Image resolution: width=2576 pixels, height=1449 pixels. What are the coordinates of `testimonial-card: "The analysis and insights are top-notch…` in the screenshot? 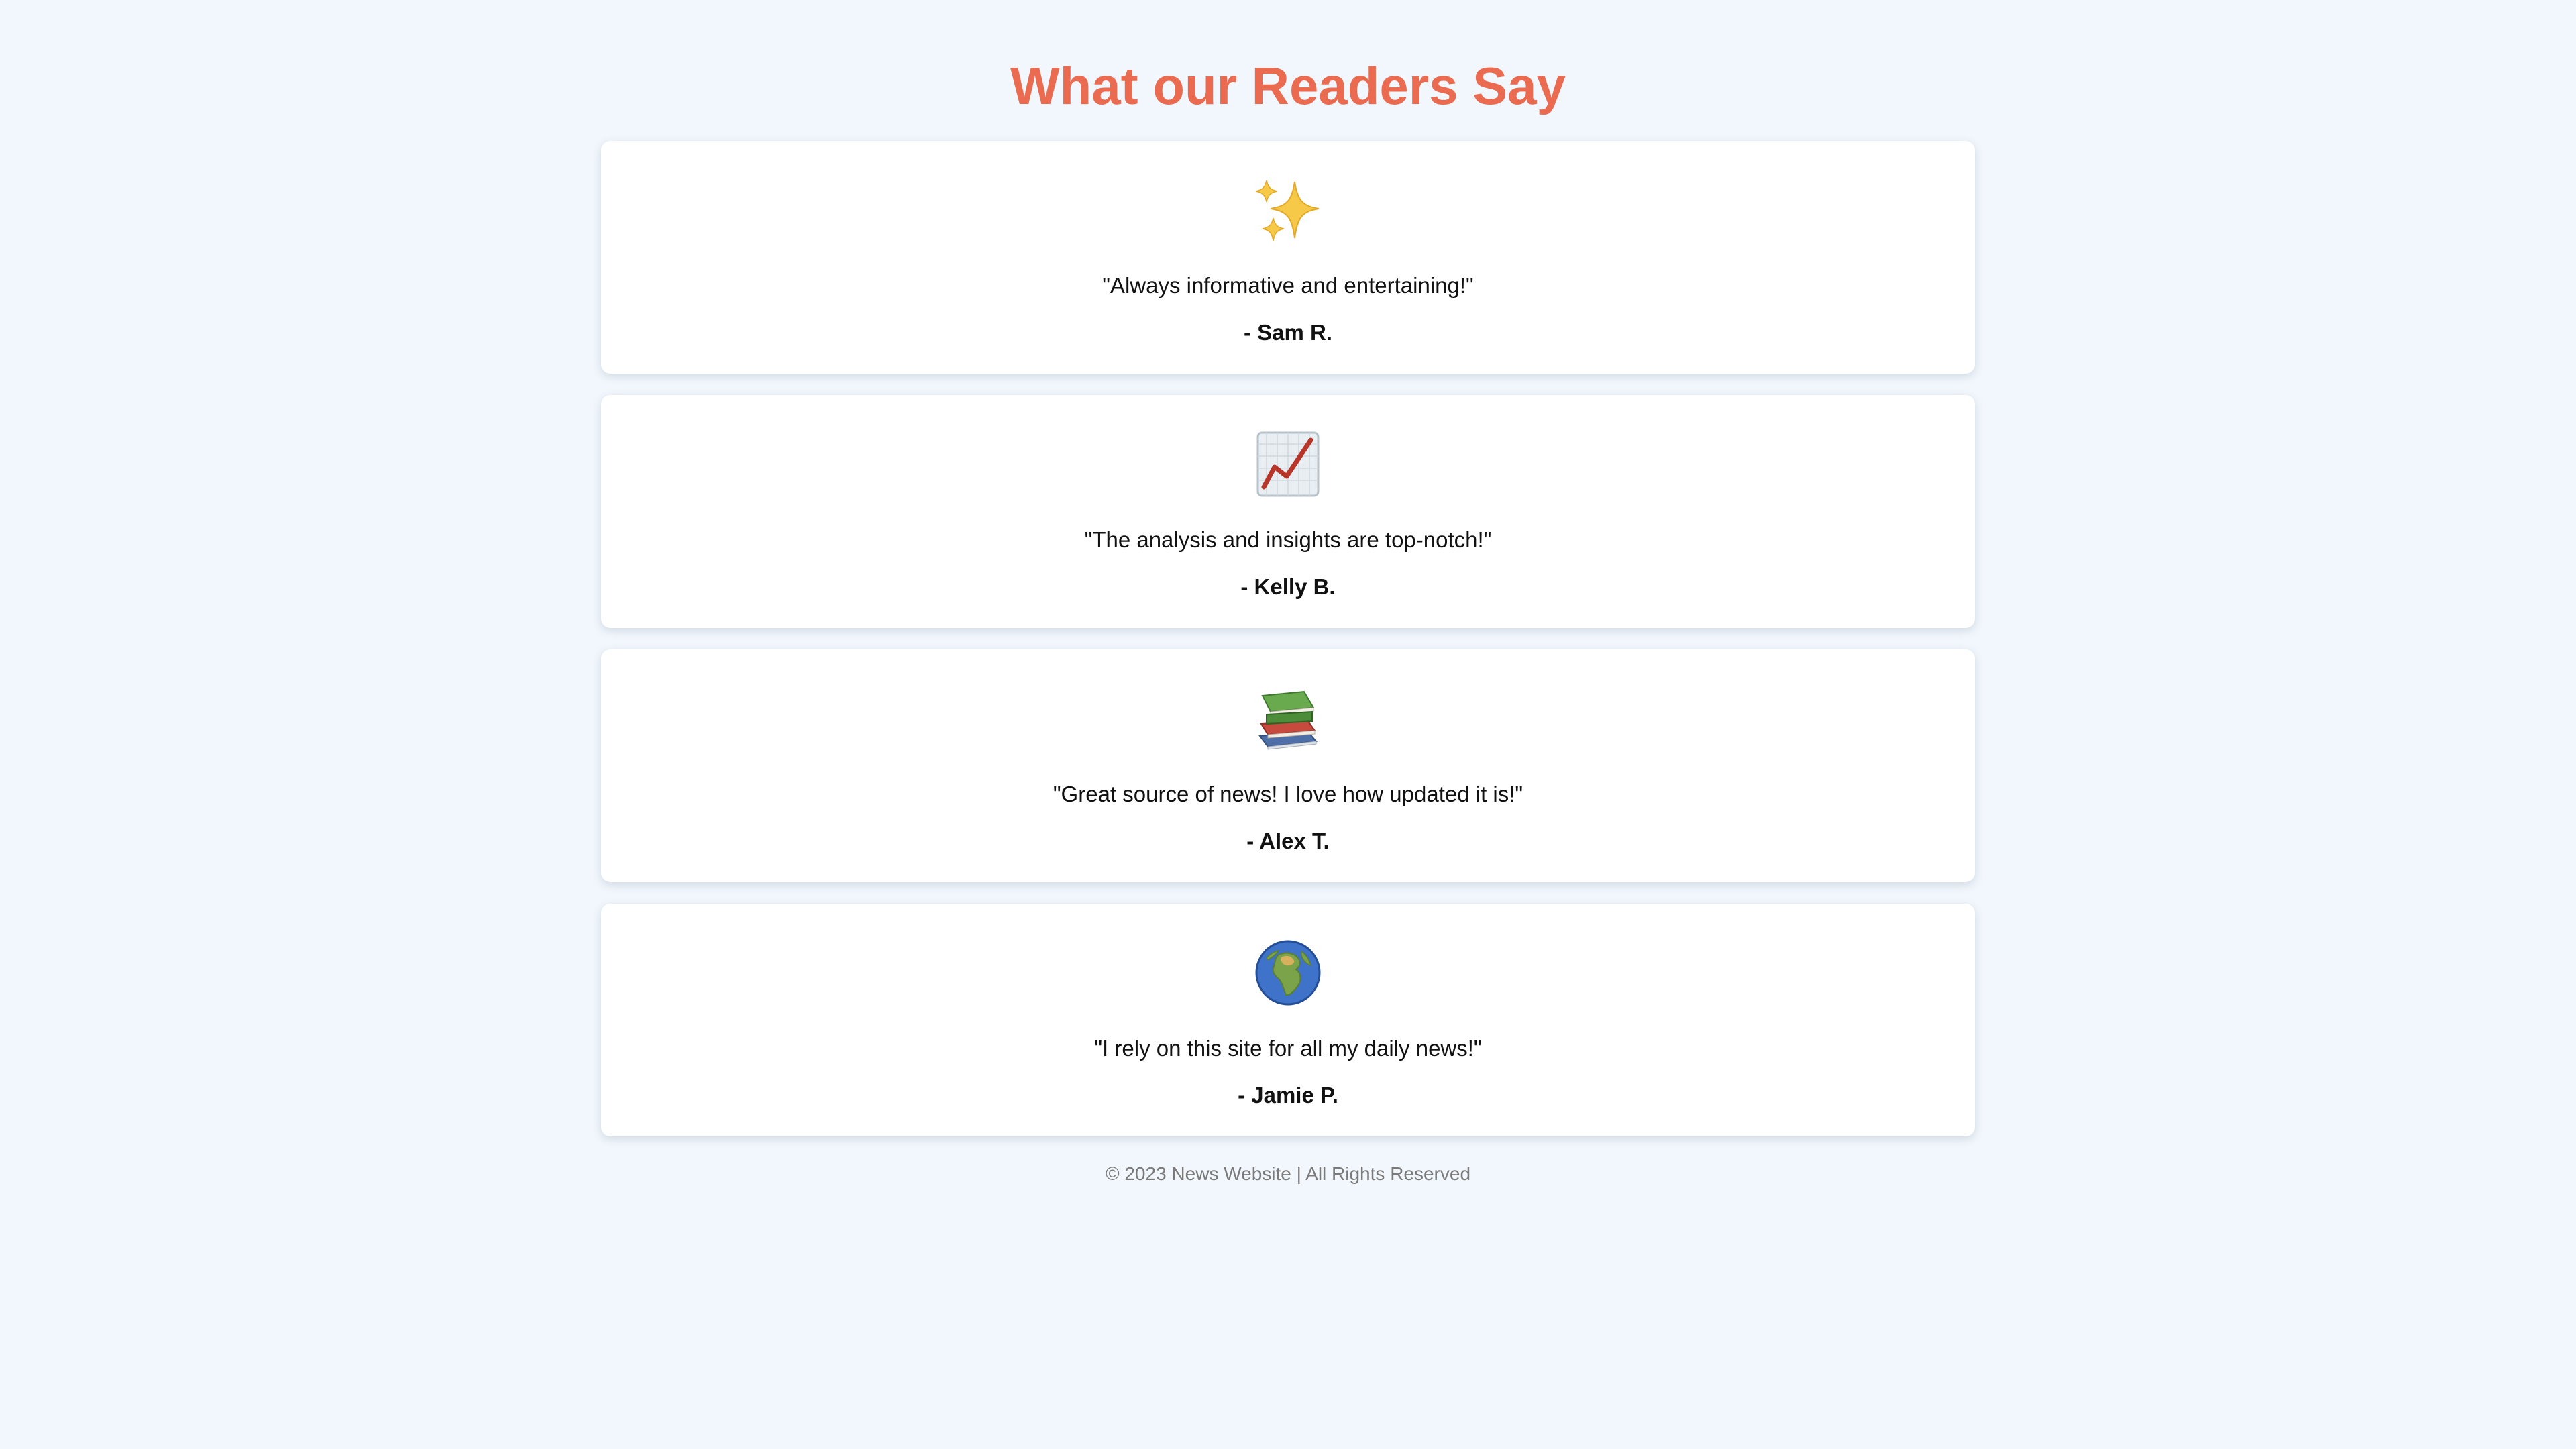 It's located at (1288, 511).